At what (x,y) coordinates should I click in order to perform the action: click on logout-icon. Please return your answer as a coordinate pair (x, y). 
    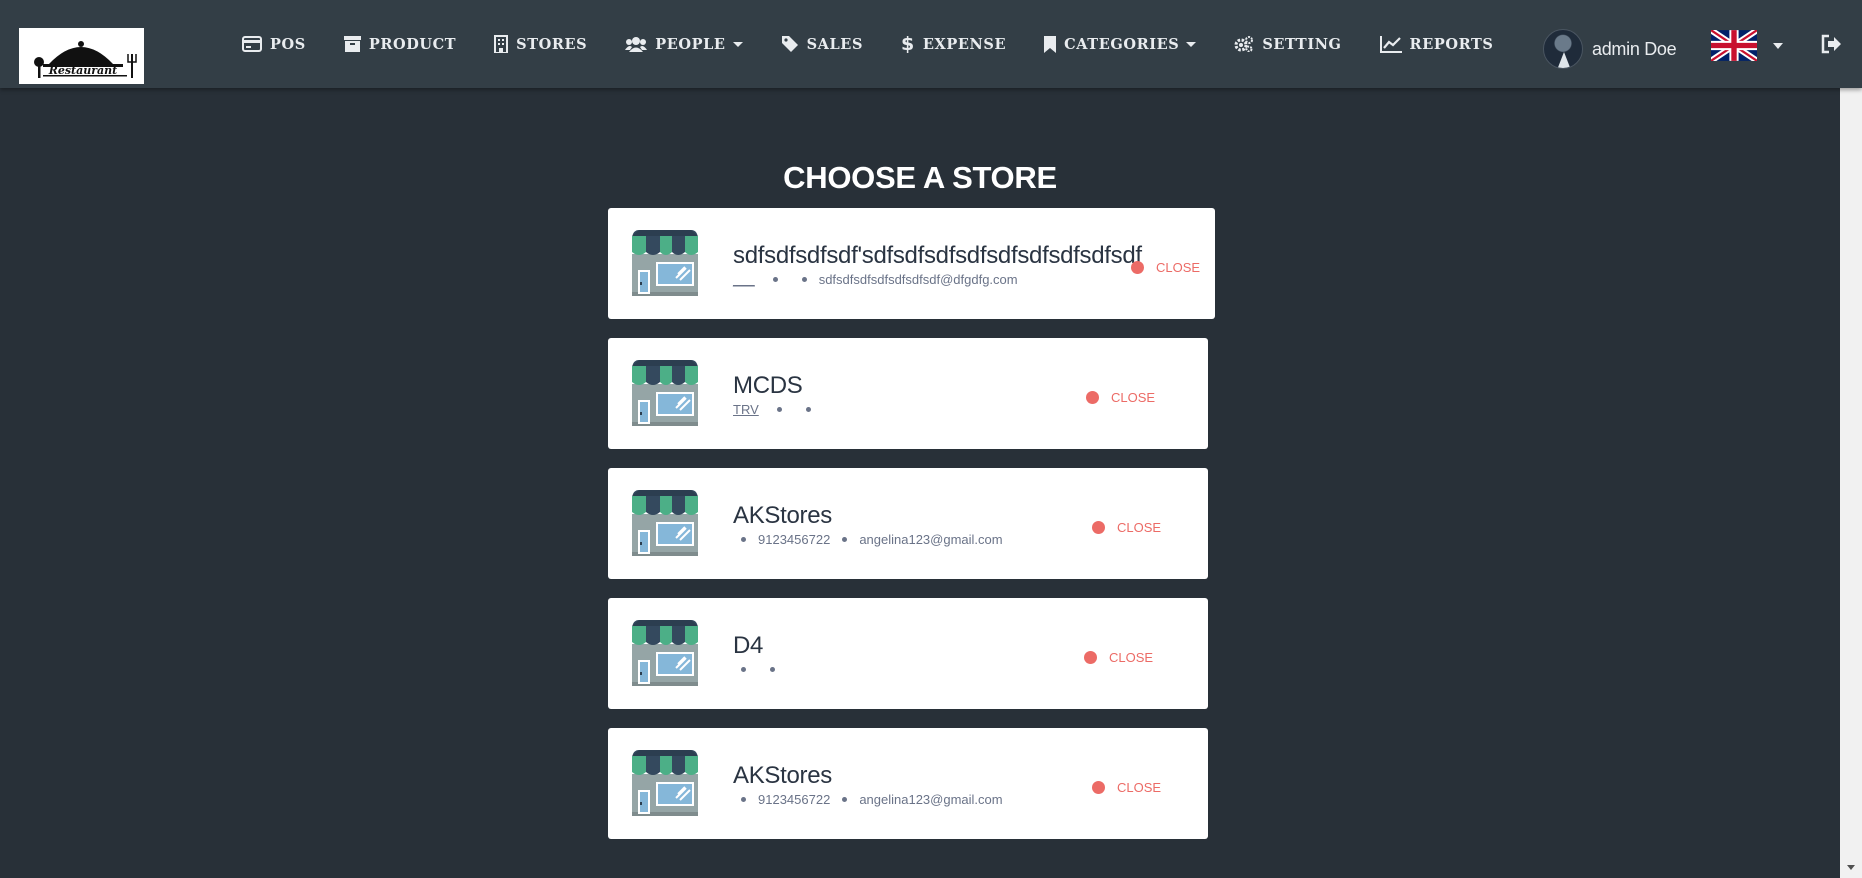
    Looking at the image, I should click on (1831, 46).